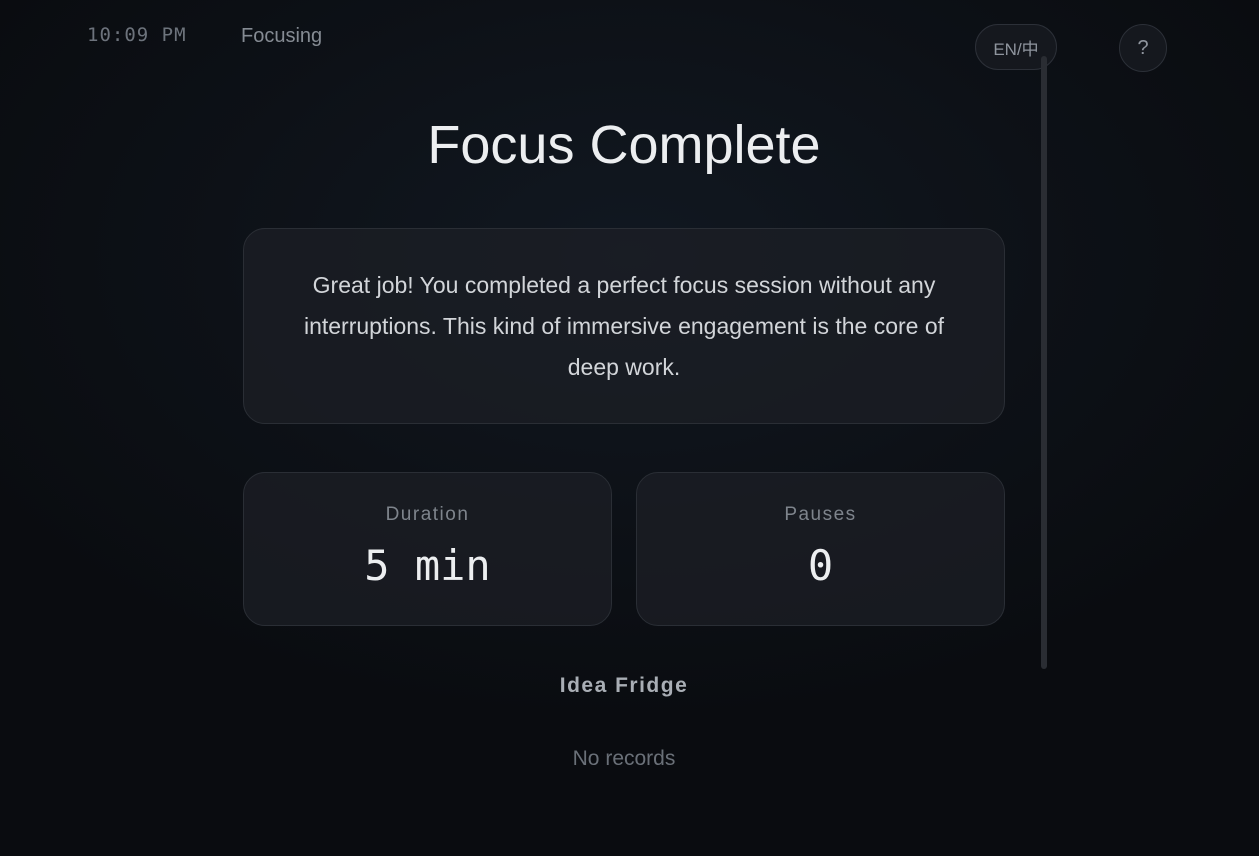 Image resolution: width=1259 pixels, height=856 pixels. What do you see at coordinates (427, 514) in the screenshot?
I see `duration-label: Duration` at bounding box center [427, 514].